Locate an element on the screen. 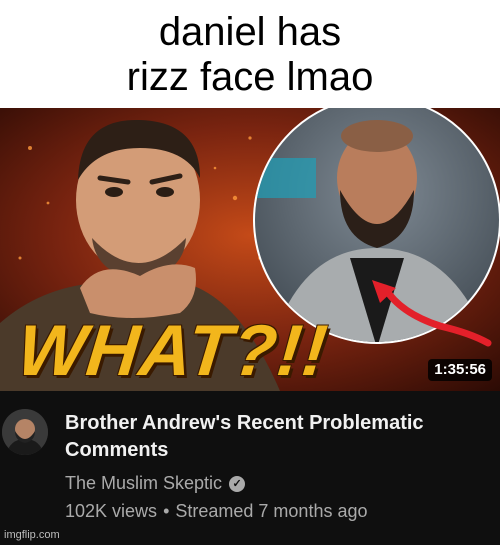 The height and width of the screenshot is (545, 500). video-stats: 102K views • Streamed 7 months ago is located at coordinates (216, 511).